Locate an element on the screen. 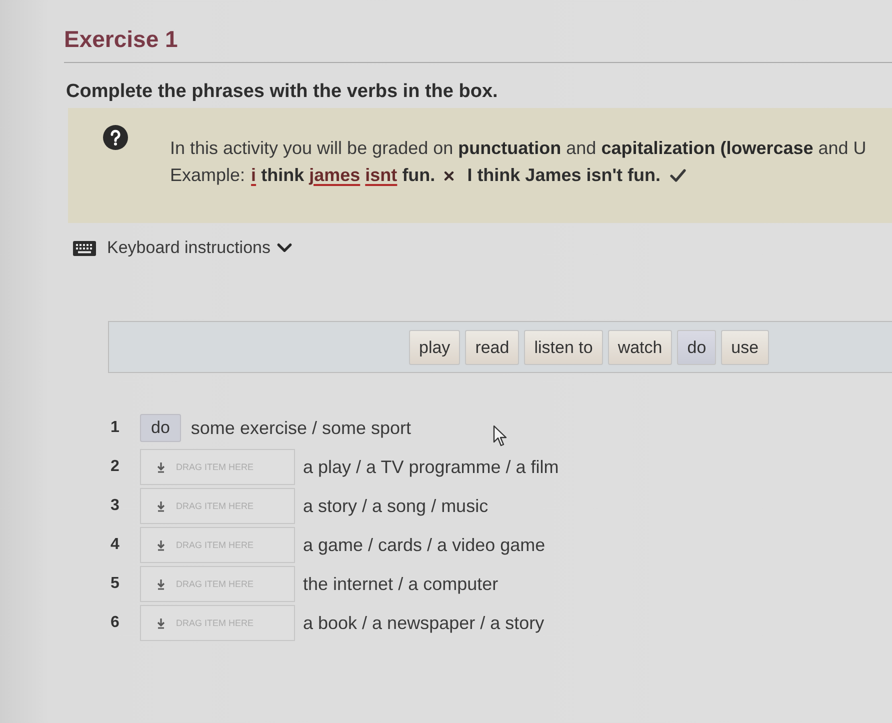 The image size is (892, 723). example-label: Example: is located at coordinates (208, 175).